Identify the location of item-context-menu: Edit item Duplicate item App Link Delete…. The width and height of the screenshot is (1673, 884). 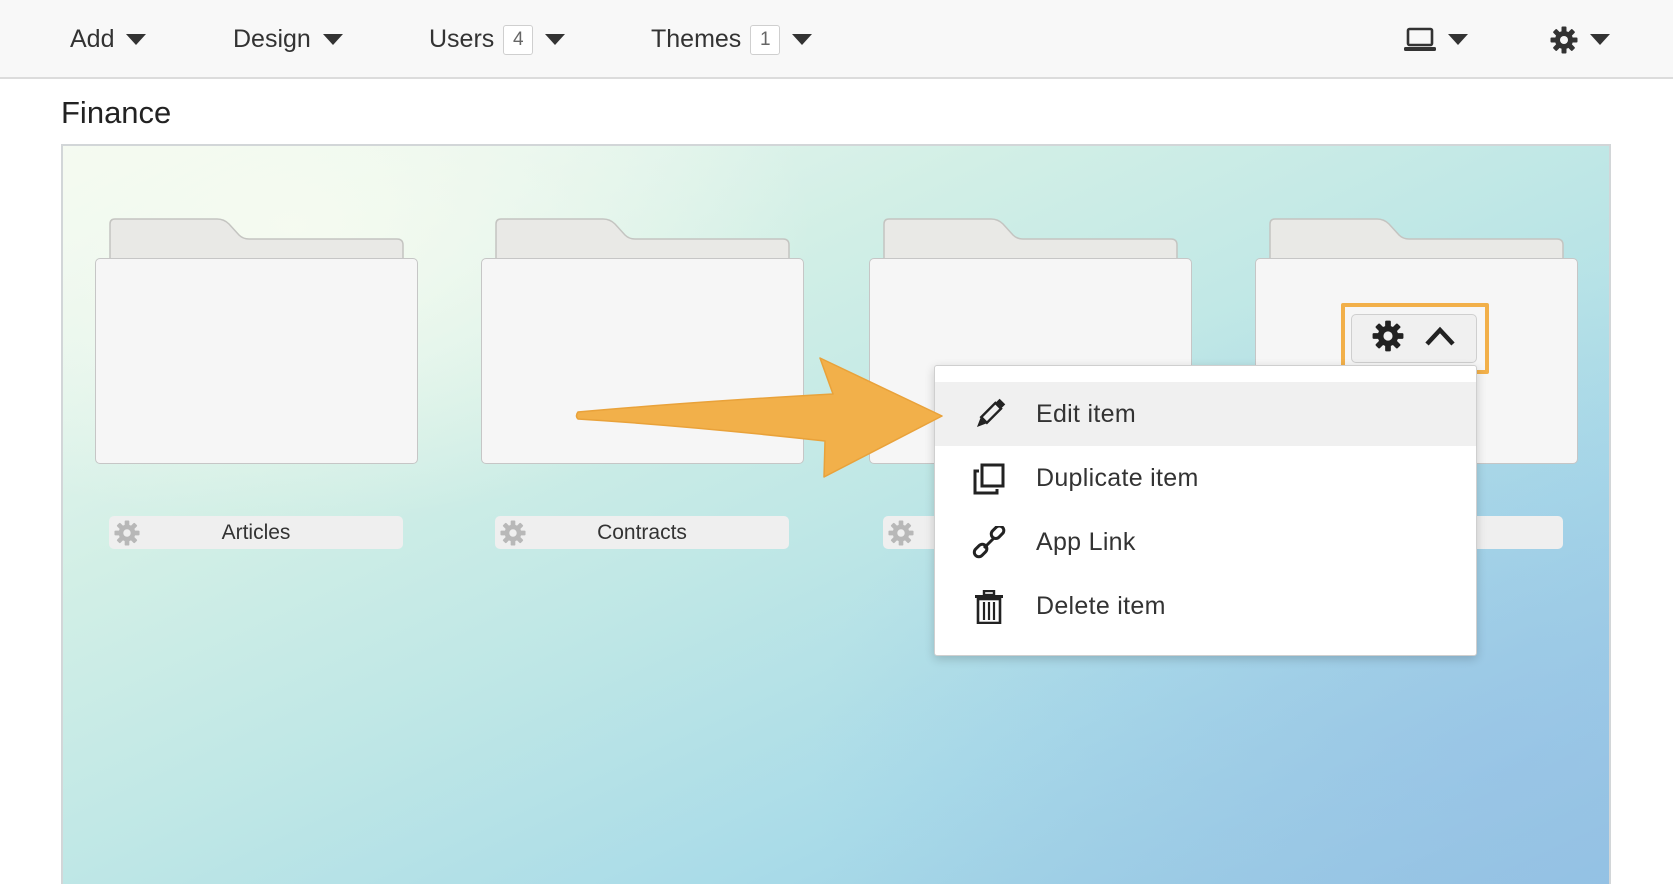
(1205, 510).